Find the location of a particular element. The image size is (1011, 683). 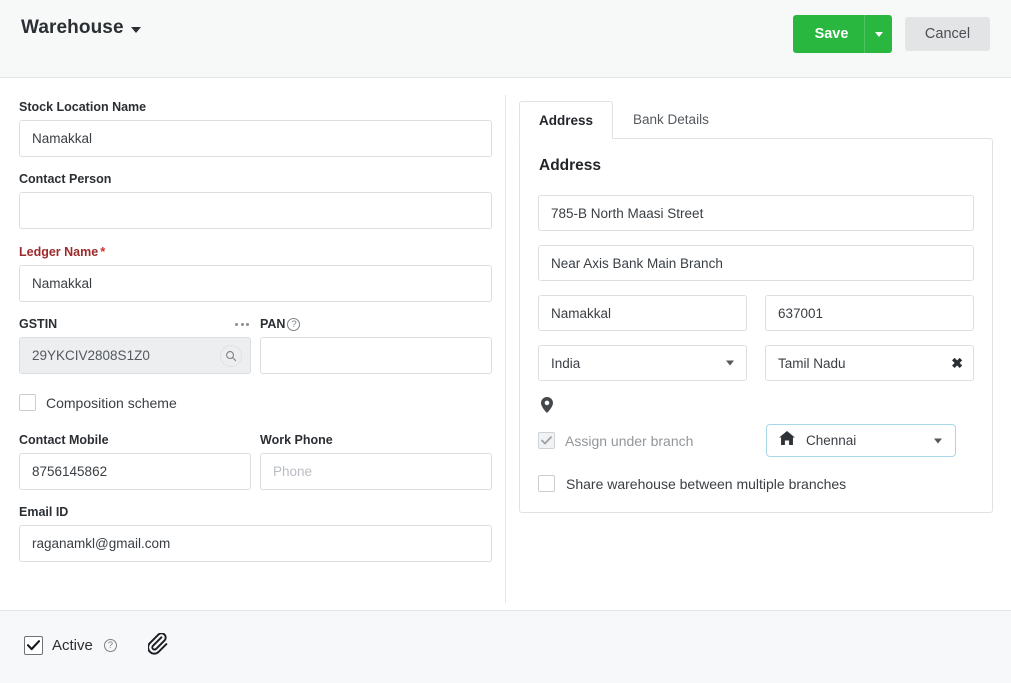

contact-mobile-input is located at coordinates (135, 471).